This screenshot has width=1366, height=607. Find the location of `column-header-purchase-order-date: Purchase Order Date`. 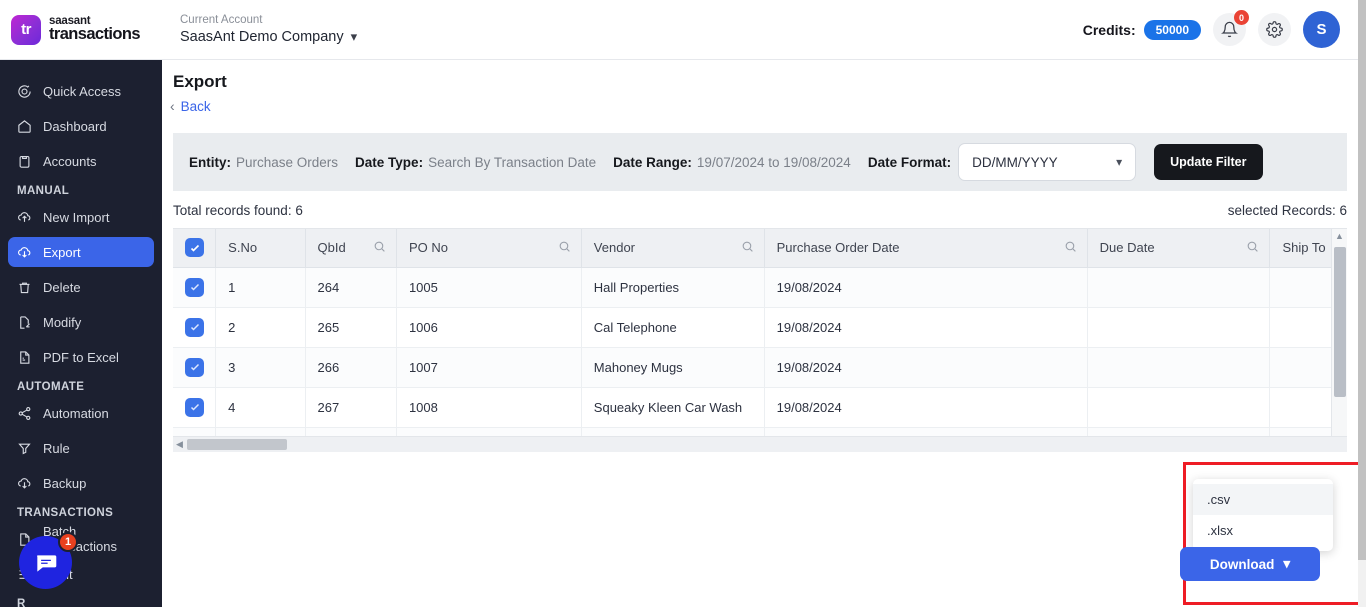

column-header-purchase-order-date: Purchase Order Date is located at coordinates (926, 248).